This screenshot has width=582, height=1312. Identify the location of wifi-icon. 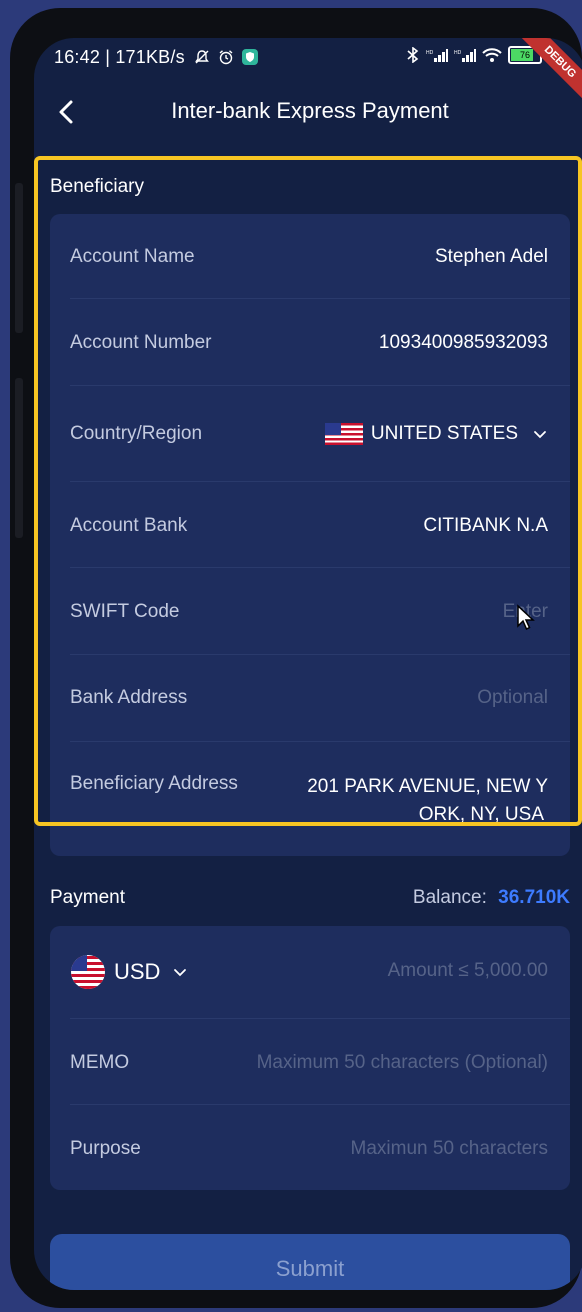
(492, 55).